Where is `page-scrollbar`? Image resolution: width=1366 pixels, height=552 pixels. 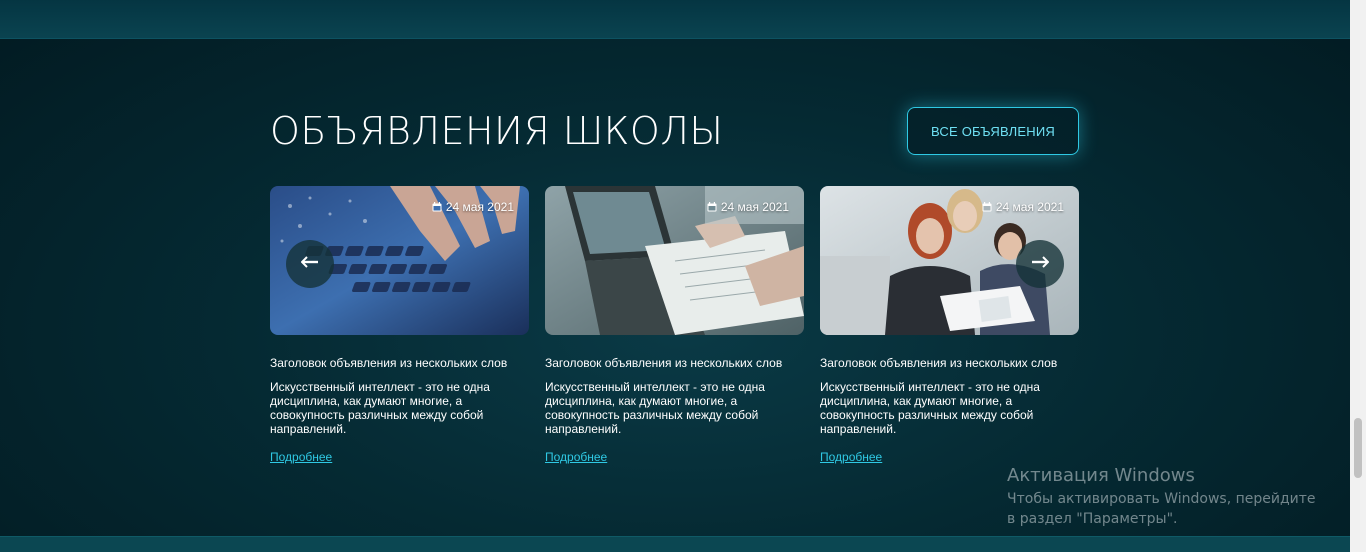
page-scrollbar is located at coordinates (1358, 276).